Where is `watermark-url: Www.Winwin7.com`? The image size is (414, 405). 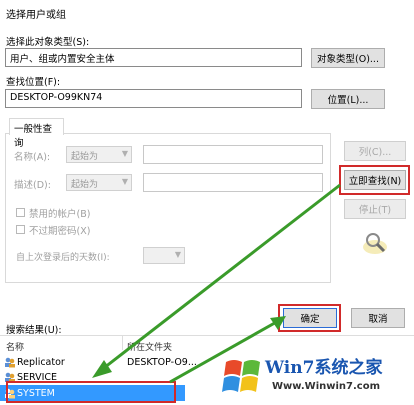
watermark-url: Www.Winwin7.com is located at coordinates (326, 386).